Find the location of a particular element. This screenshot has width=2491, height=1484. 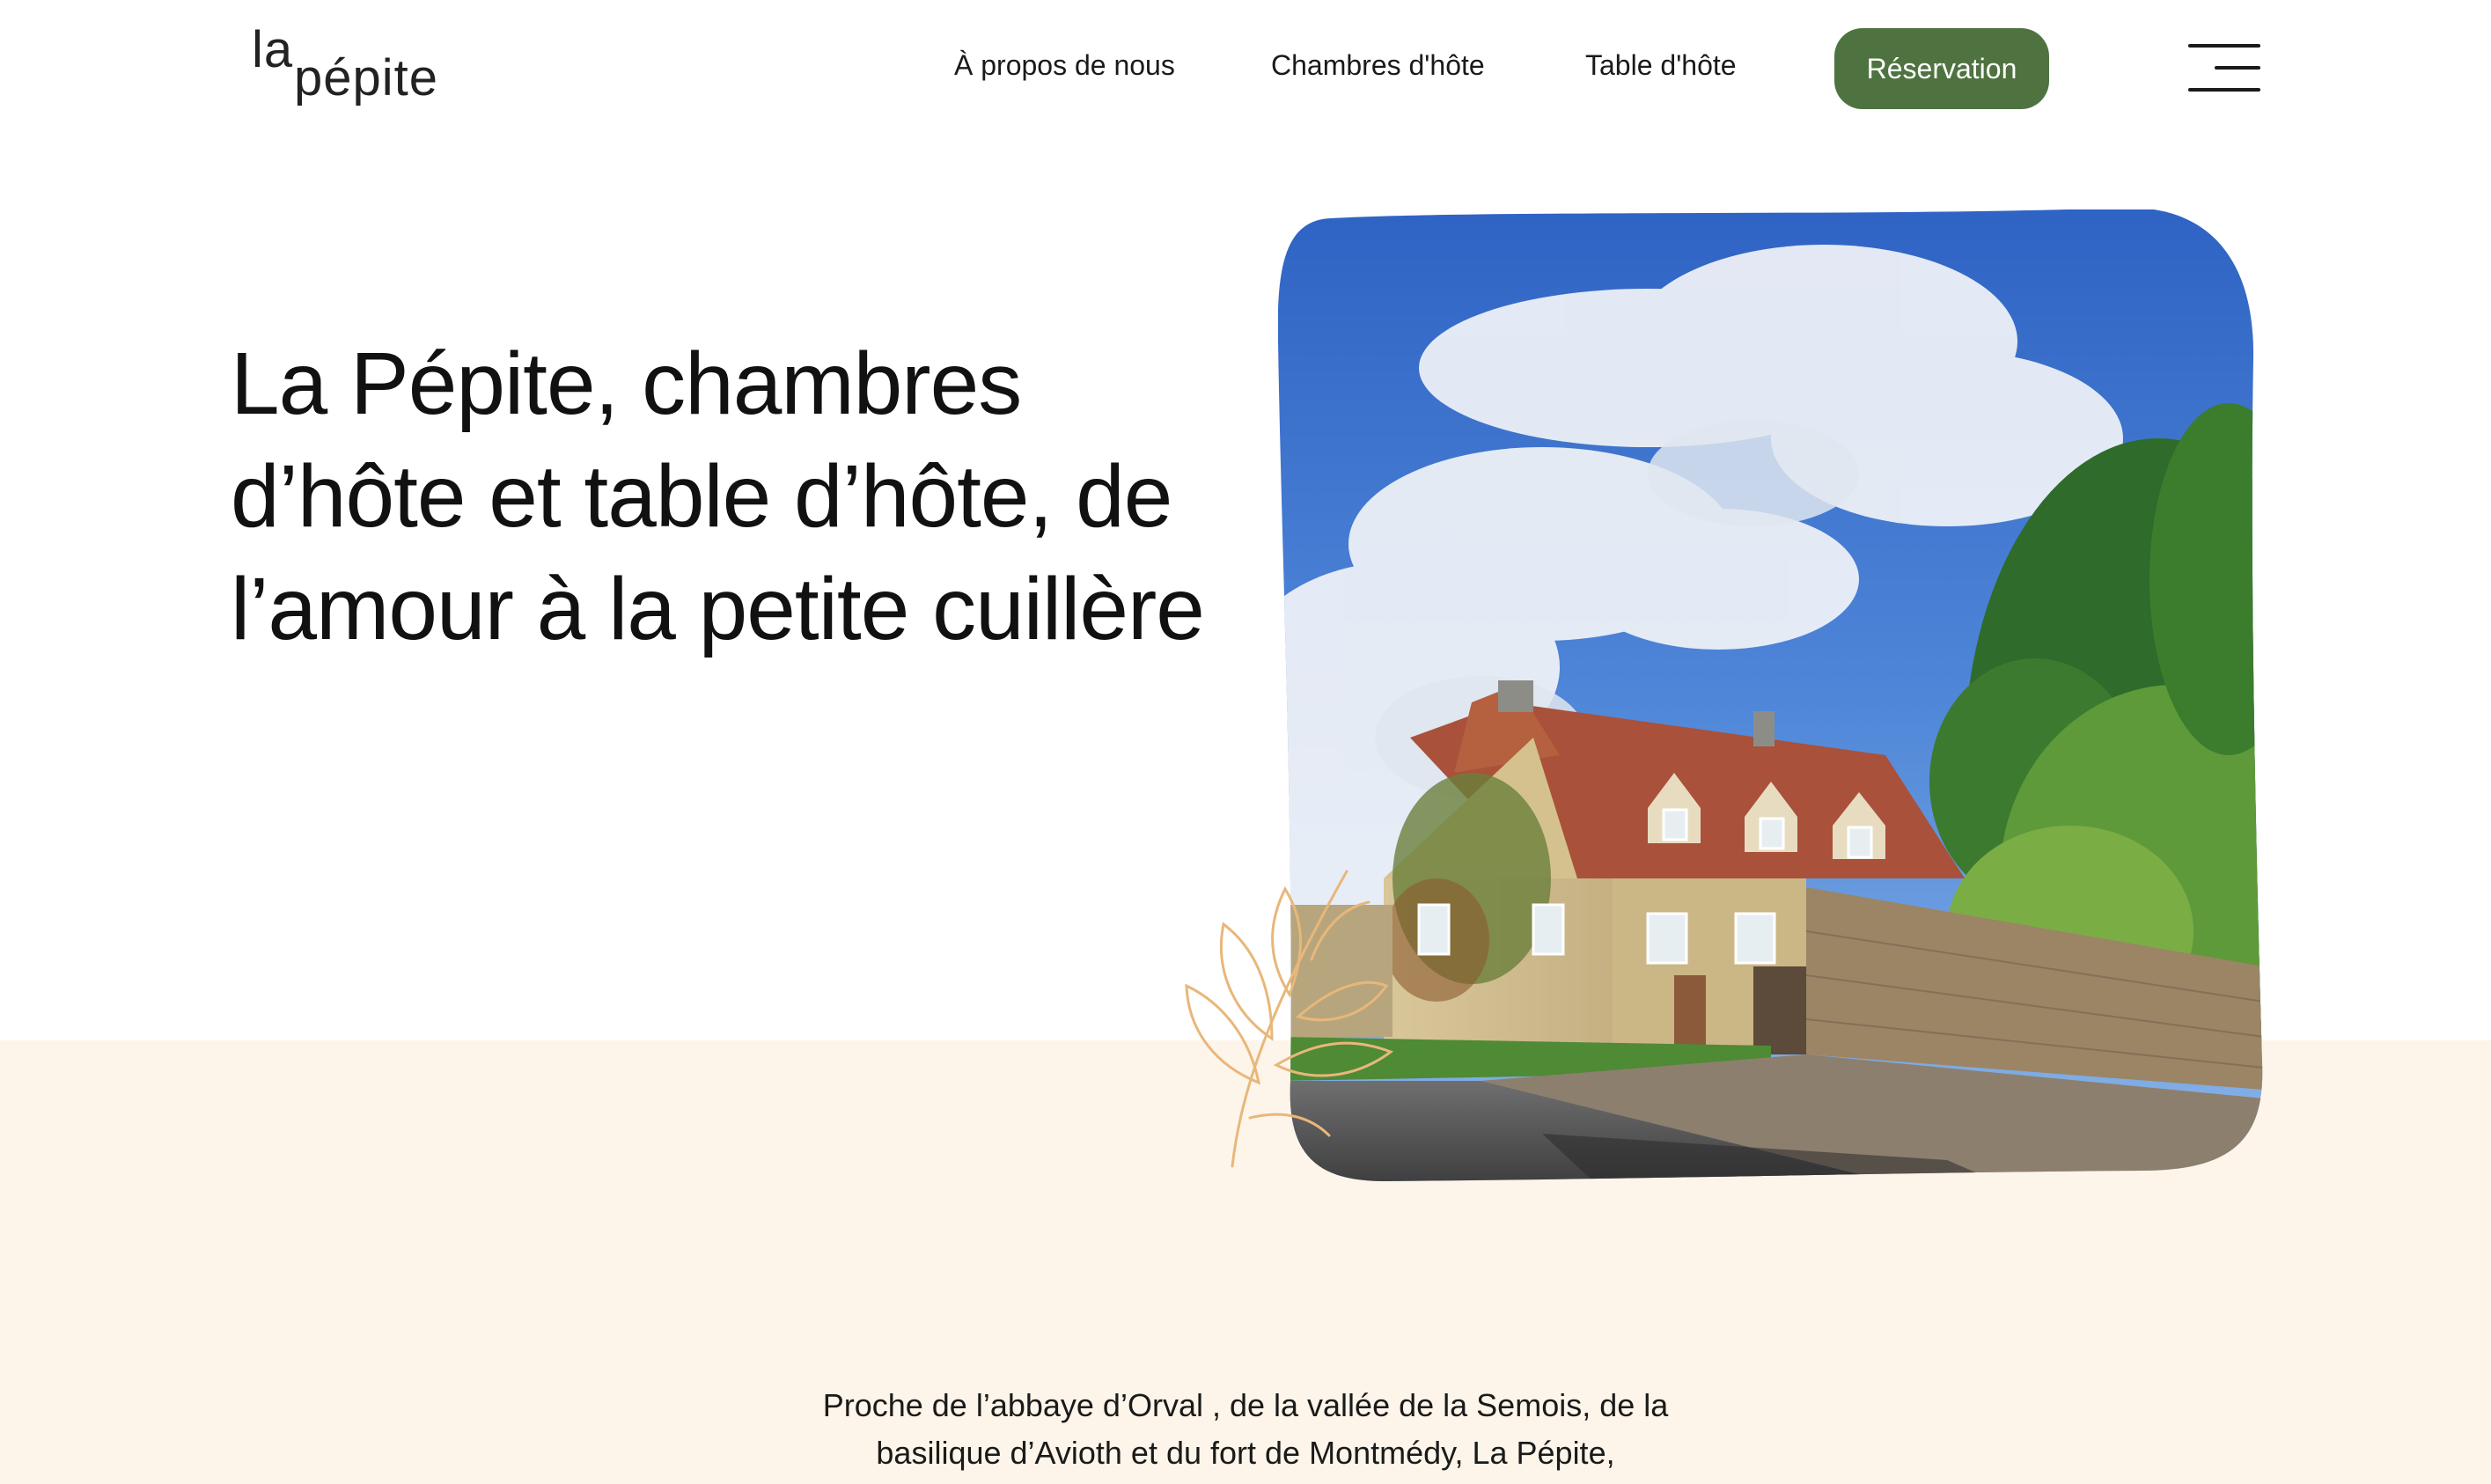

menu-line-middle is located at coordinates (2237, 68).